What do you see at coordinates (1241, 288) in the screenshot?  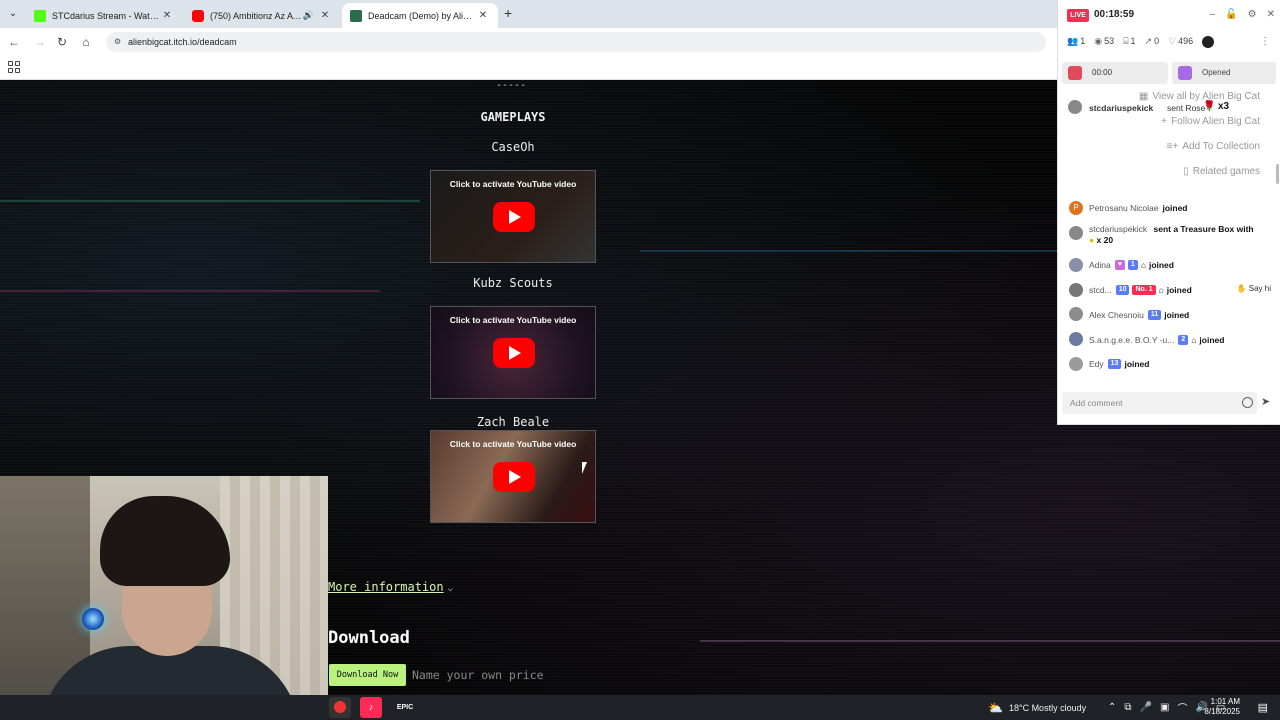 I see `wave-hand-icon: ✋` at bounding box center [1241, 288].